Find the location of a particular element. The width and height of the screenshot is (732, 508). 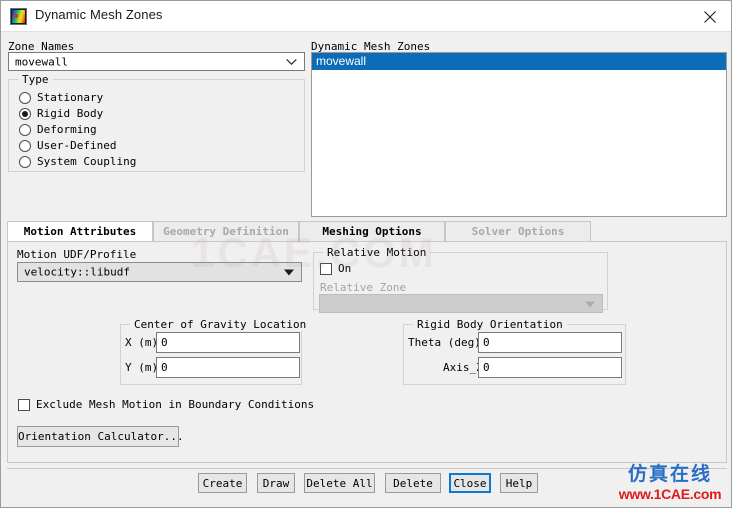

button-label: Close is located at coordinates (470, 483).